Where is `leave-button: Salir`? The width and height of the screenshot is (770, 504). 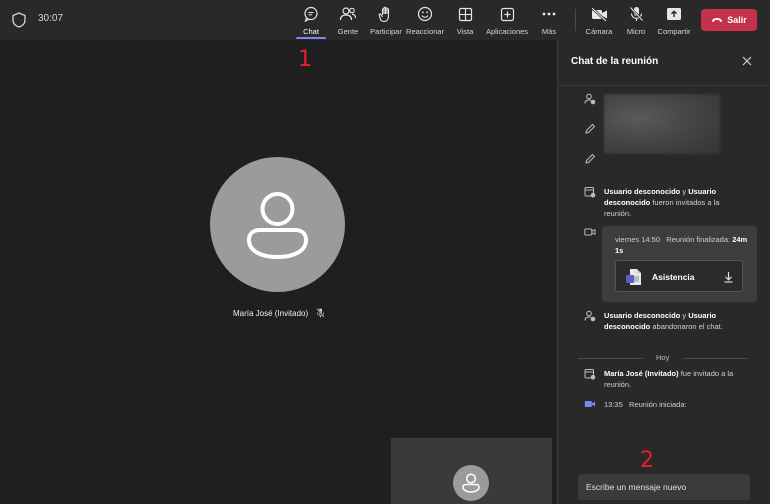
leave-button: Salir is located at coordinates (729, 20).